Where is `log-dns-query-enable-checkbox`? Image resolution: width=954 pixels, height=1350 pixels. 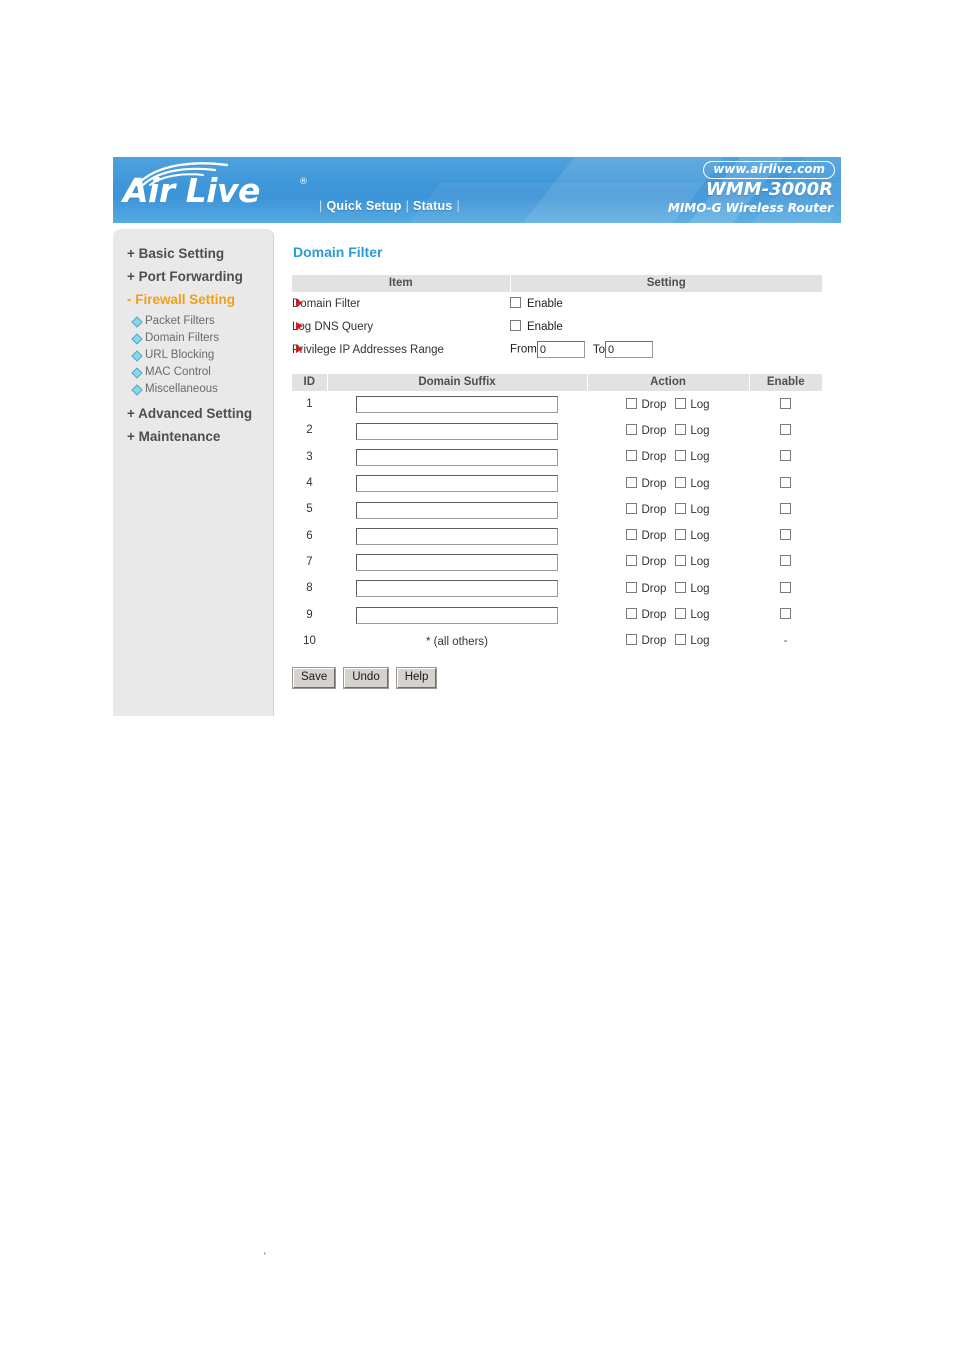
log-dns-query-enable-checkbox is located at coordinates (515, 325).